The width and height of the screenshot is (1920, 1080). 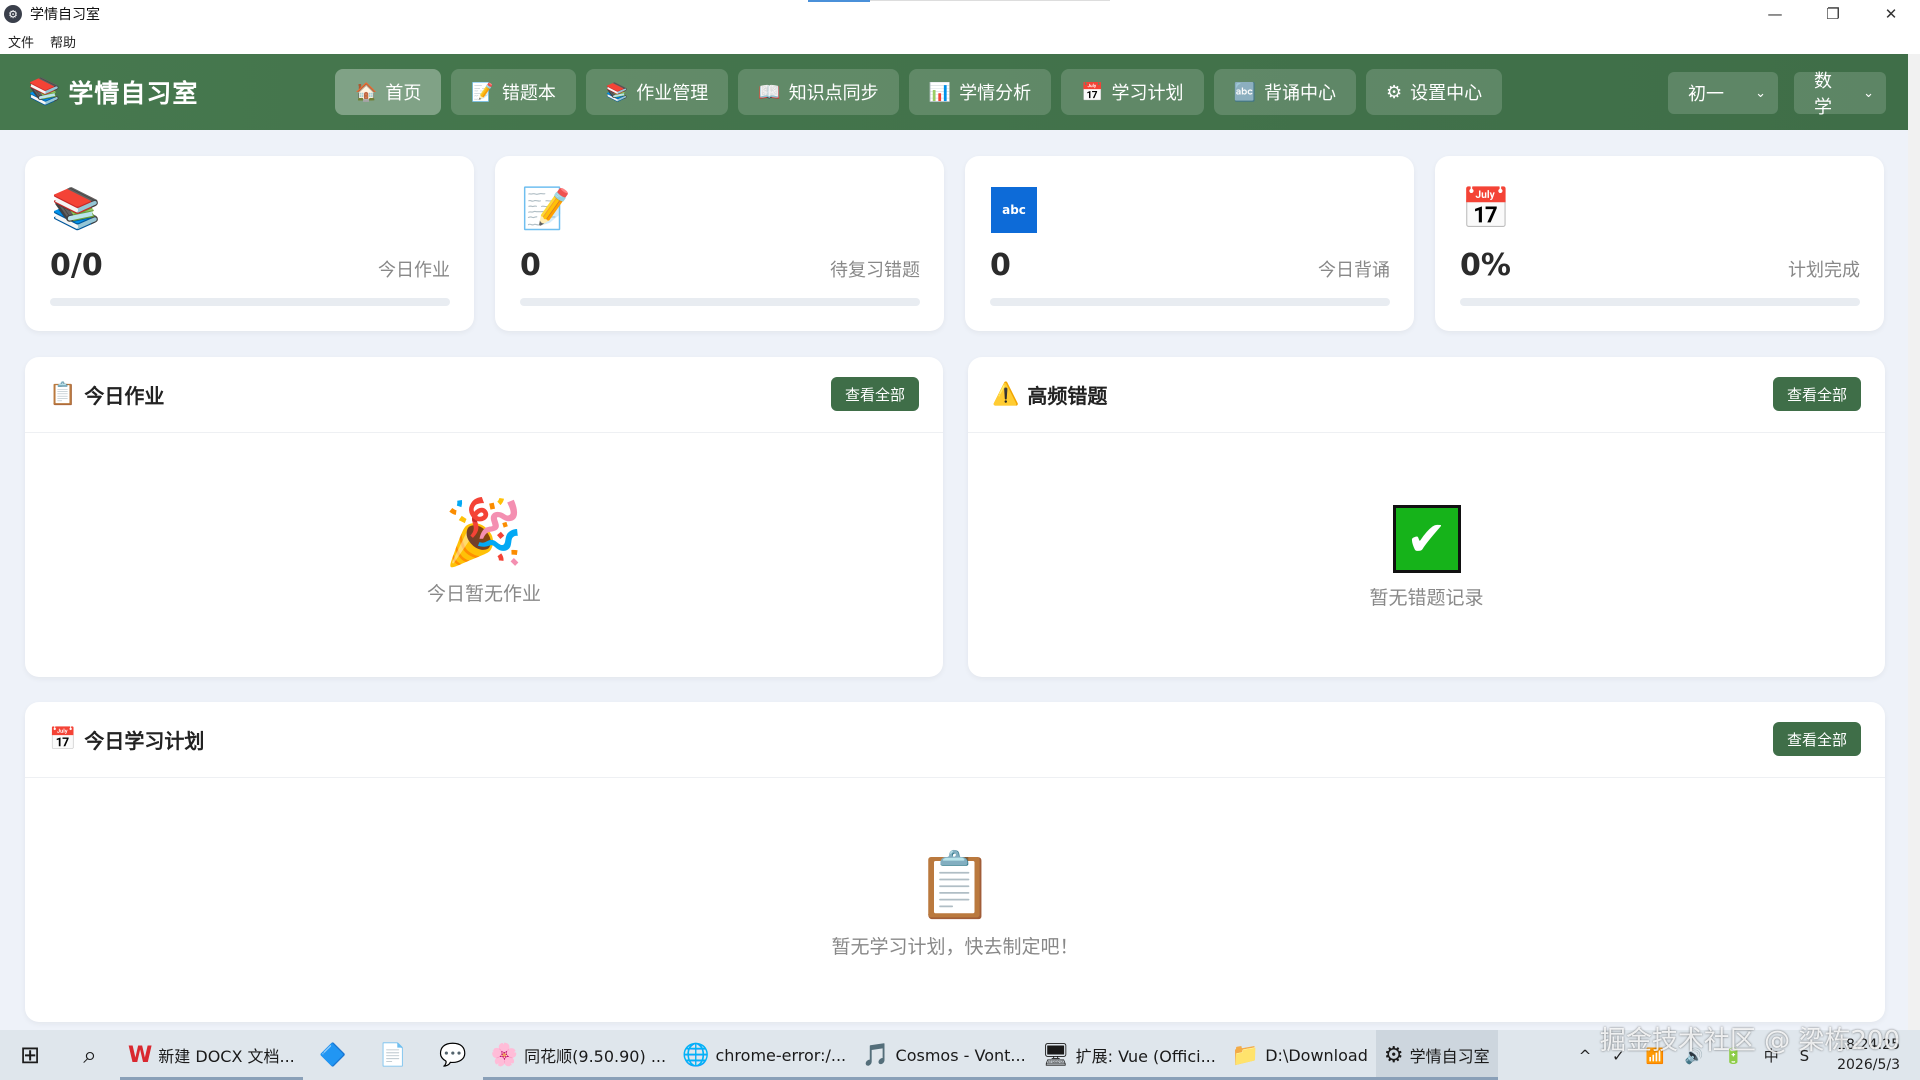 What do you see at coordinates (1426, 598) in the screenshot?
I see `empty-message: 暂无错题记录` at bounding box center [1426, 598].